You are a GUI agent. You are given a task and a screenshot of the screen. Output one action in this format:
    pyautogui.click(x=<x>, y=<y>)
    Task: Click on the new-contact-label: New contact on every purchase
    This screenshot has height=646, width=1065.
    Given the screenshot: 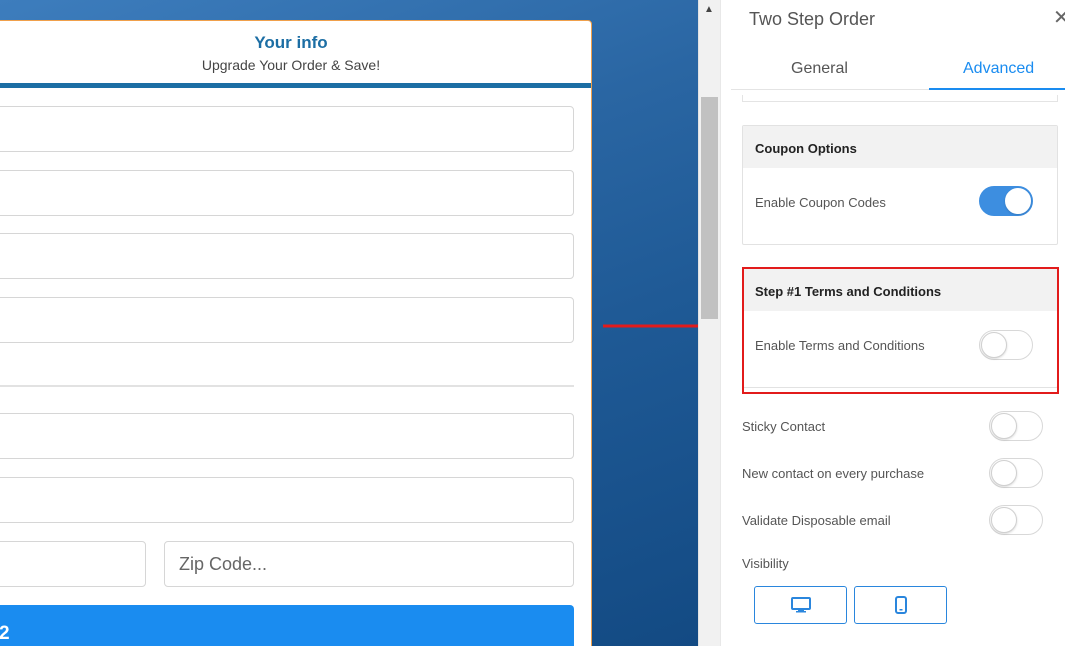 What is the action you would take?
    pyautogui.click(x=833, y=473)
    